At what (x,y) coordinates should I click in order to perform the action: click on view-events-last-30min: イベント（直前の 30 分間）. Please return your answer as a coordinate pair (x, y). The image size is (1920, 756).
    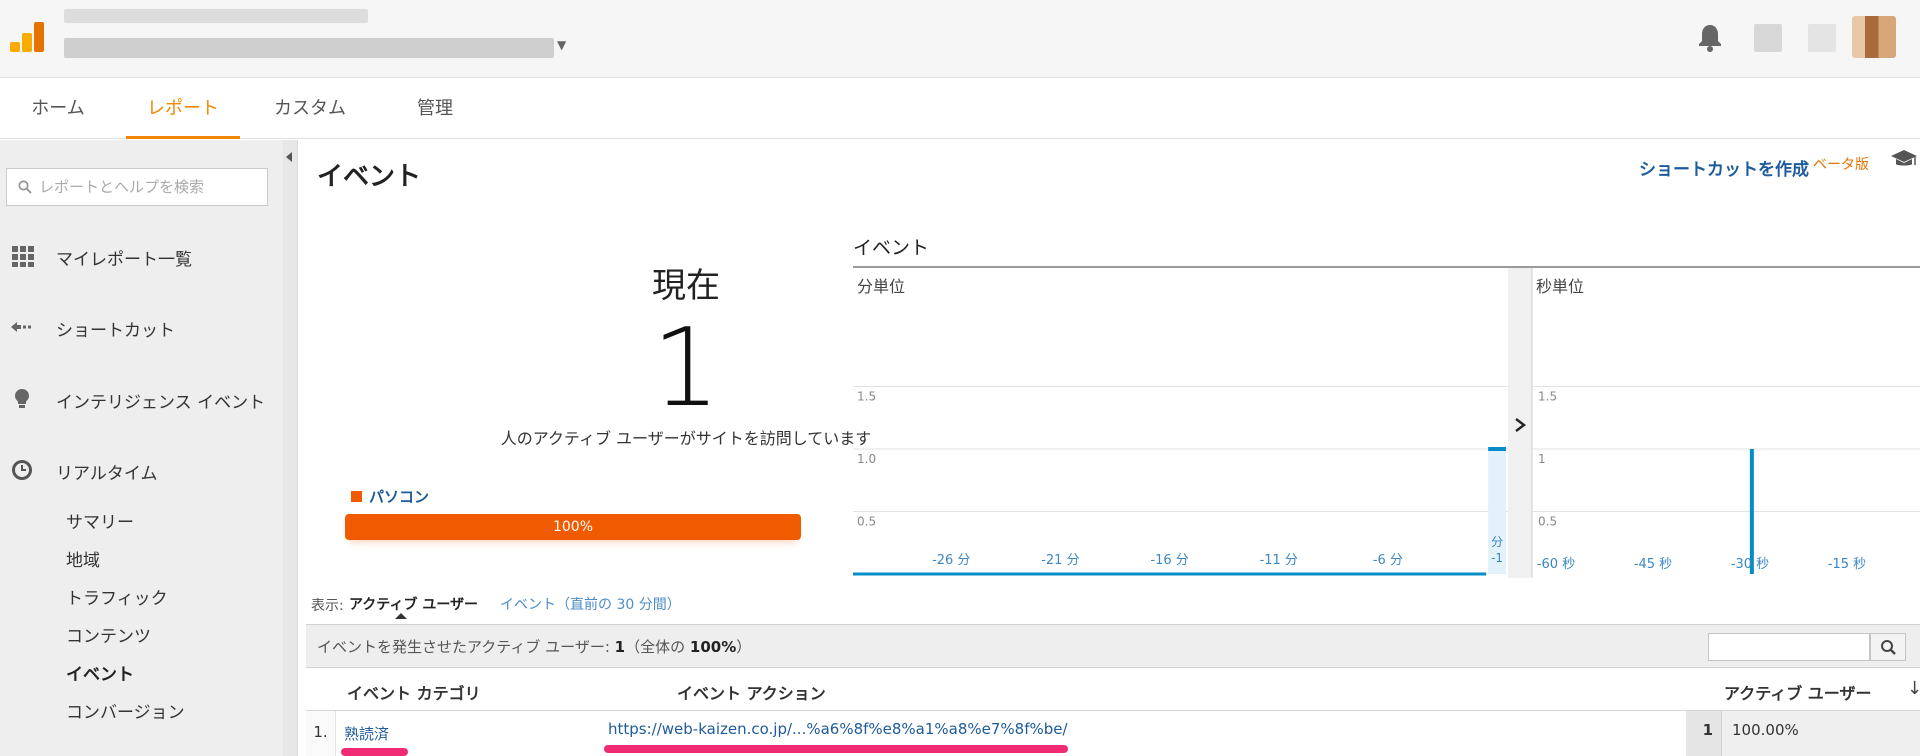
    Looking at the image, I should click on (590, 604).